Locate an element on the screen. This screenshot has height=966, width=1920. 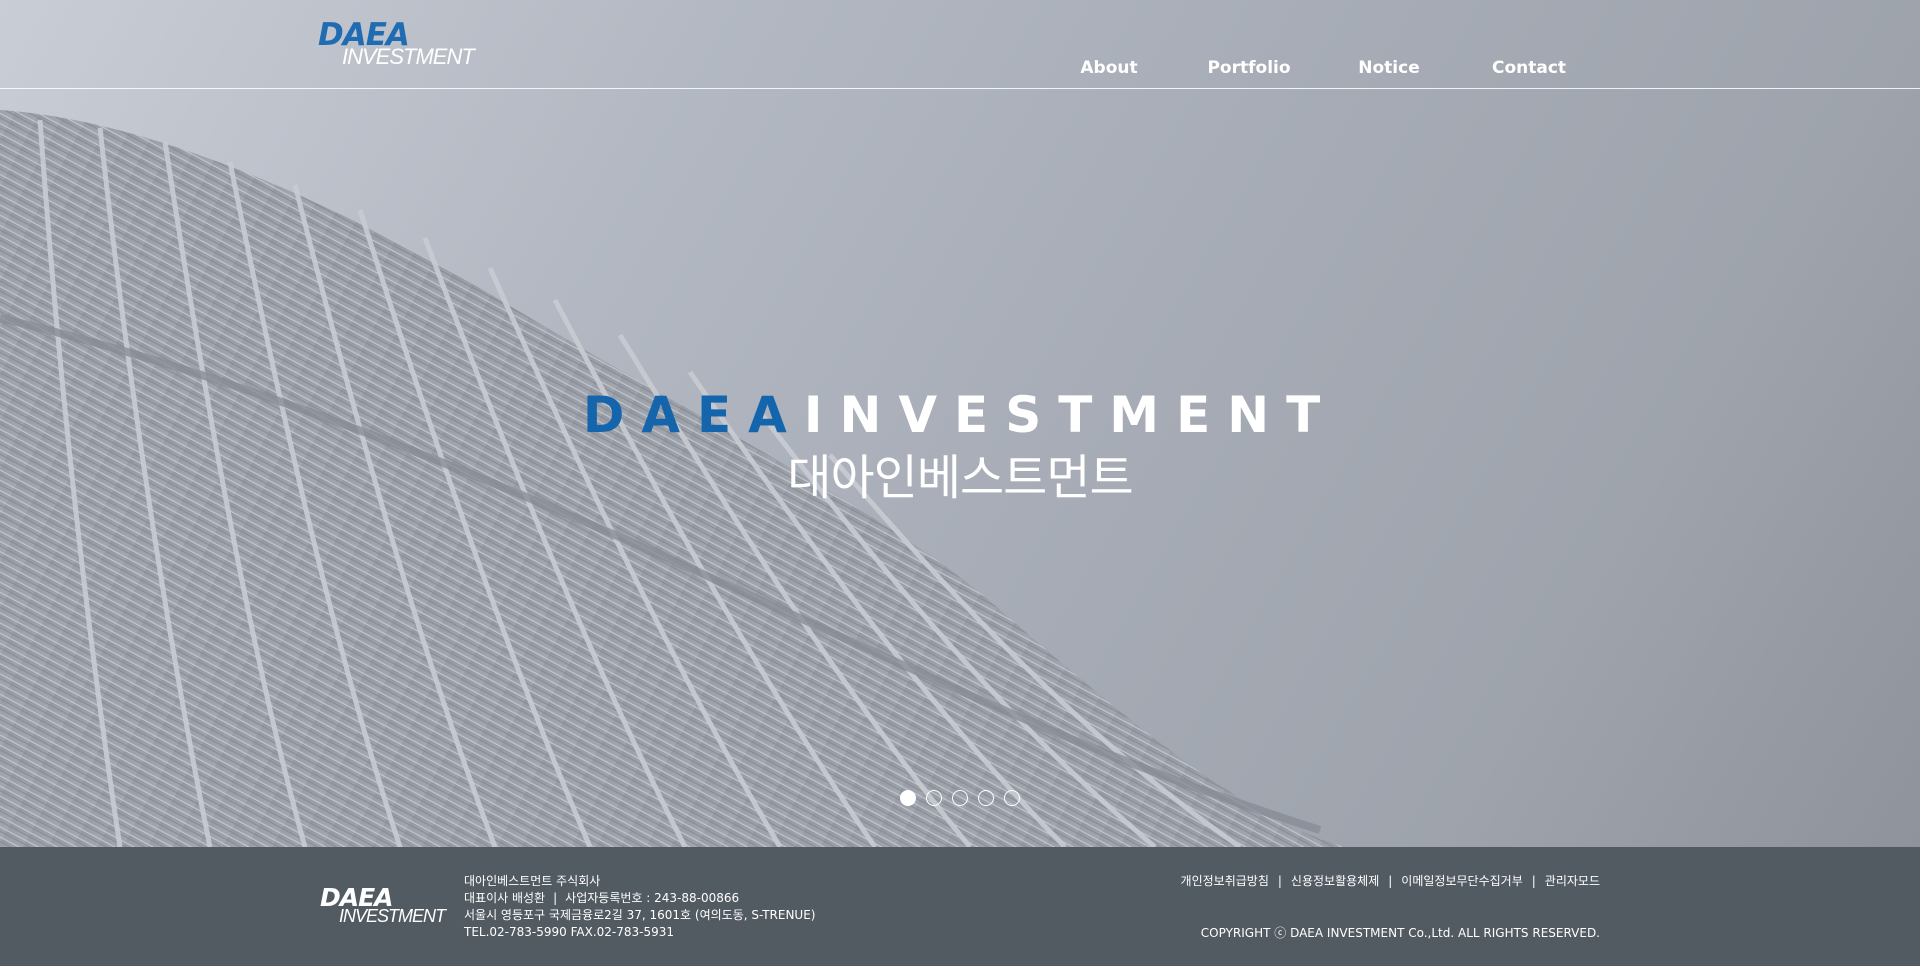
hero-subtitle: 대아인베스트먼트 is located at coordinates (960, 478).